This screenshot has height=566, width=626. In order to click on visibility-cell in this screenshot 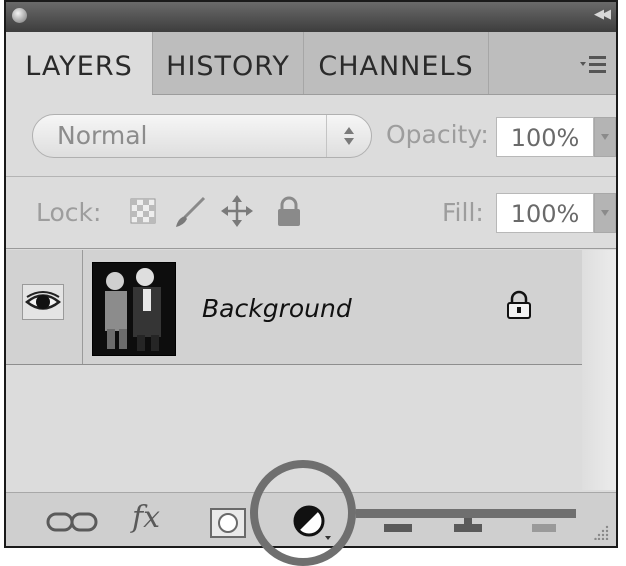, I will do `click(44, 307)`.